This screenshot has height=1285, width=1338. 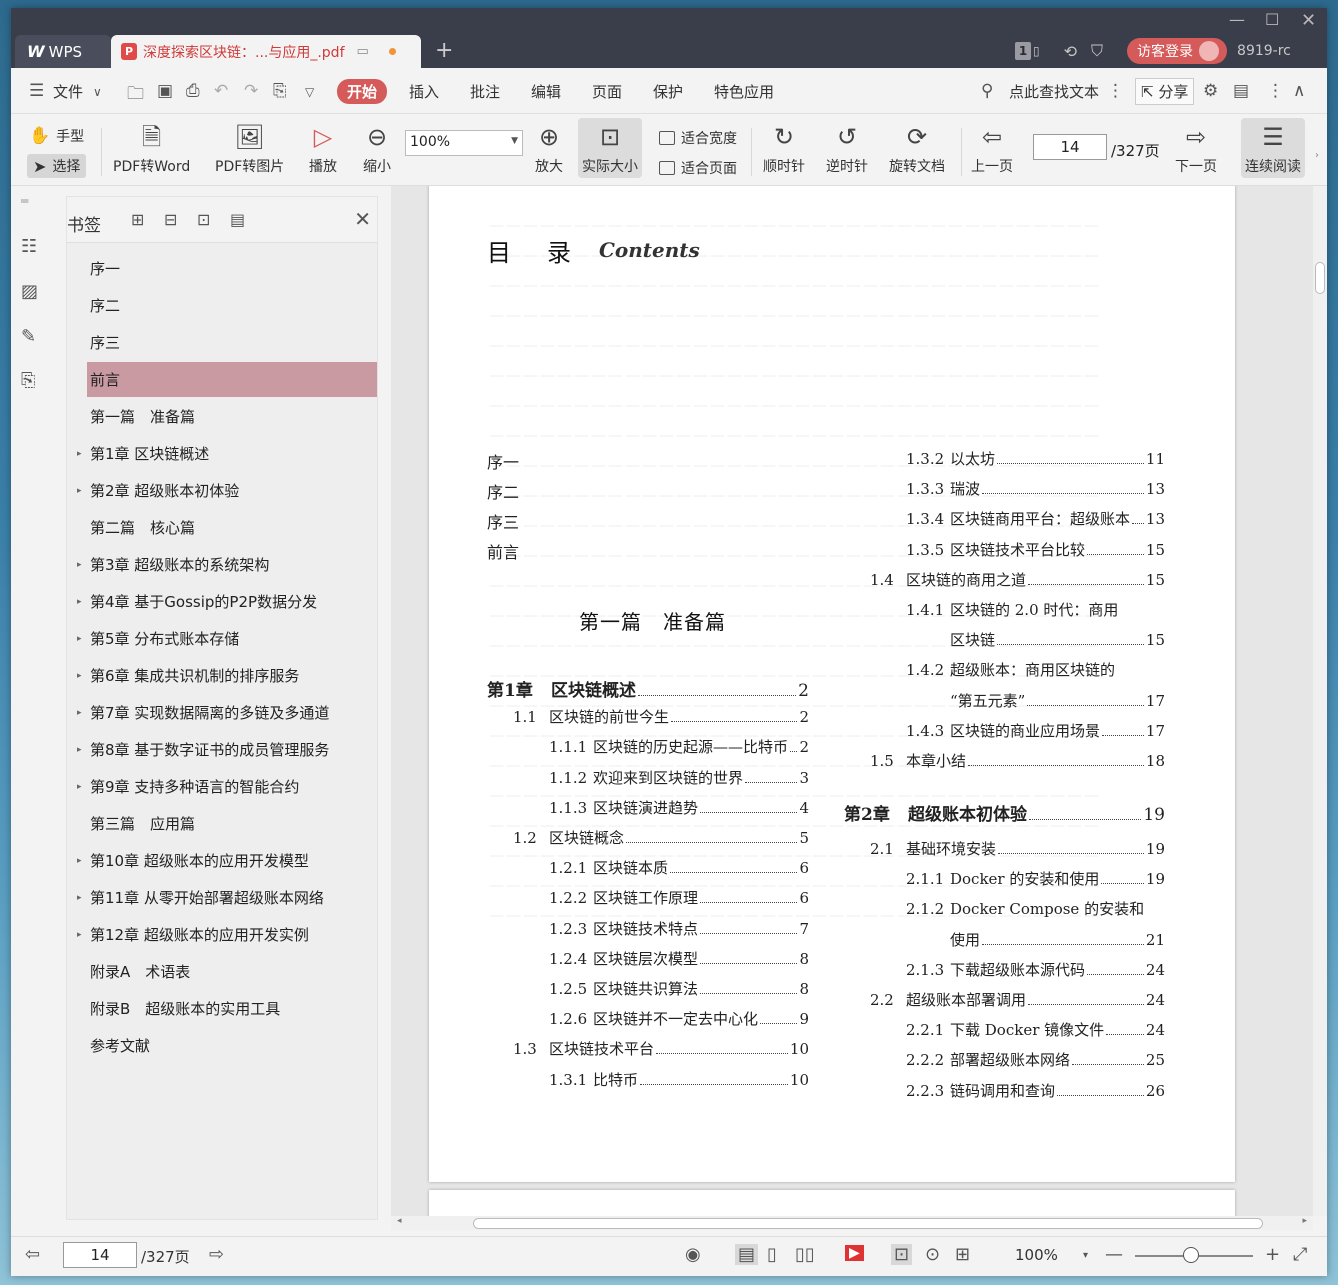 What do you see at coordinates (280, 91) in the screenshot?
I see `export-image-icon: ⎘` at bounding box center [280, 91].